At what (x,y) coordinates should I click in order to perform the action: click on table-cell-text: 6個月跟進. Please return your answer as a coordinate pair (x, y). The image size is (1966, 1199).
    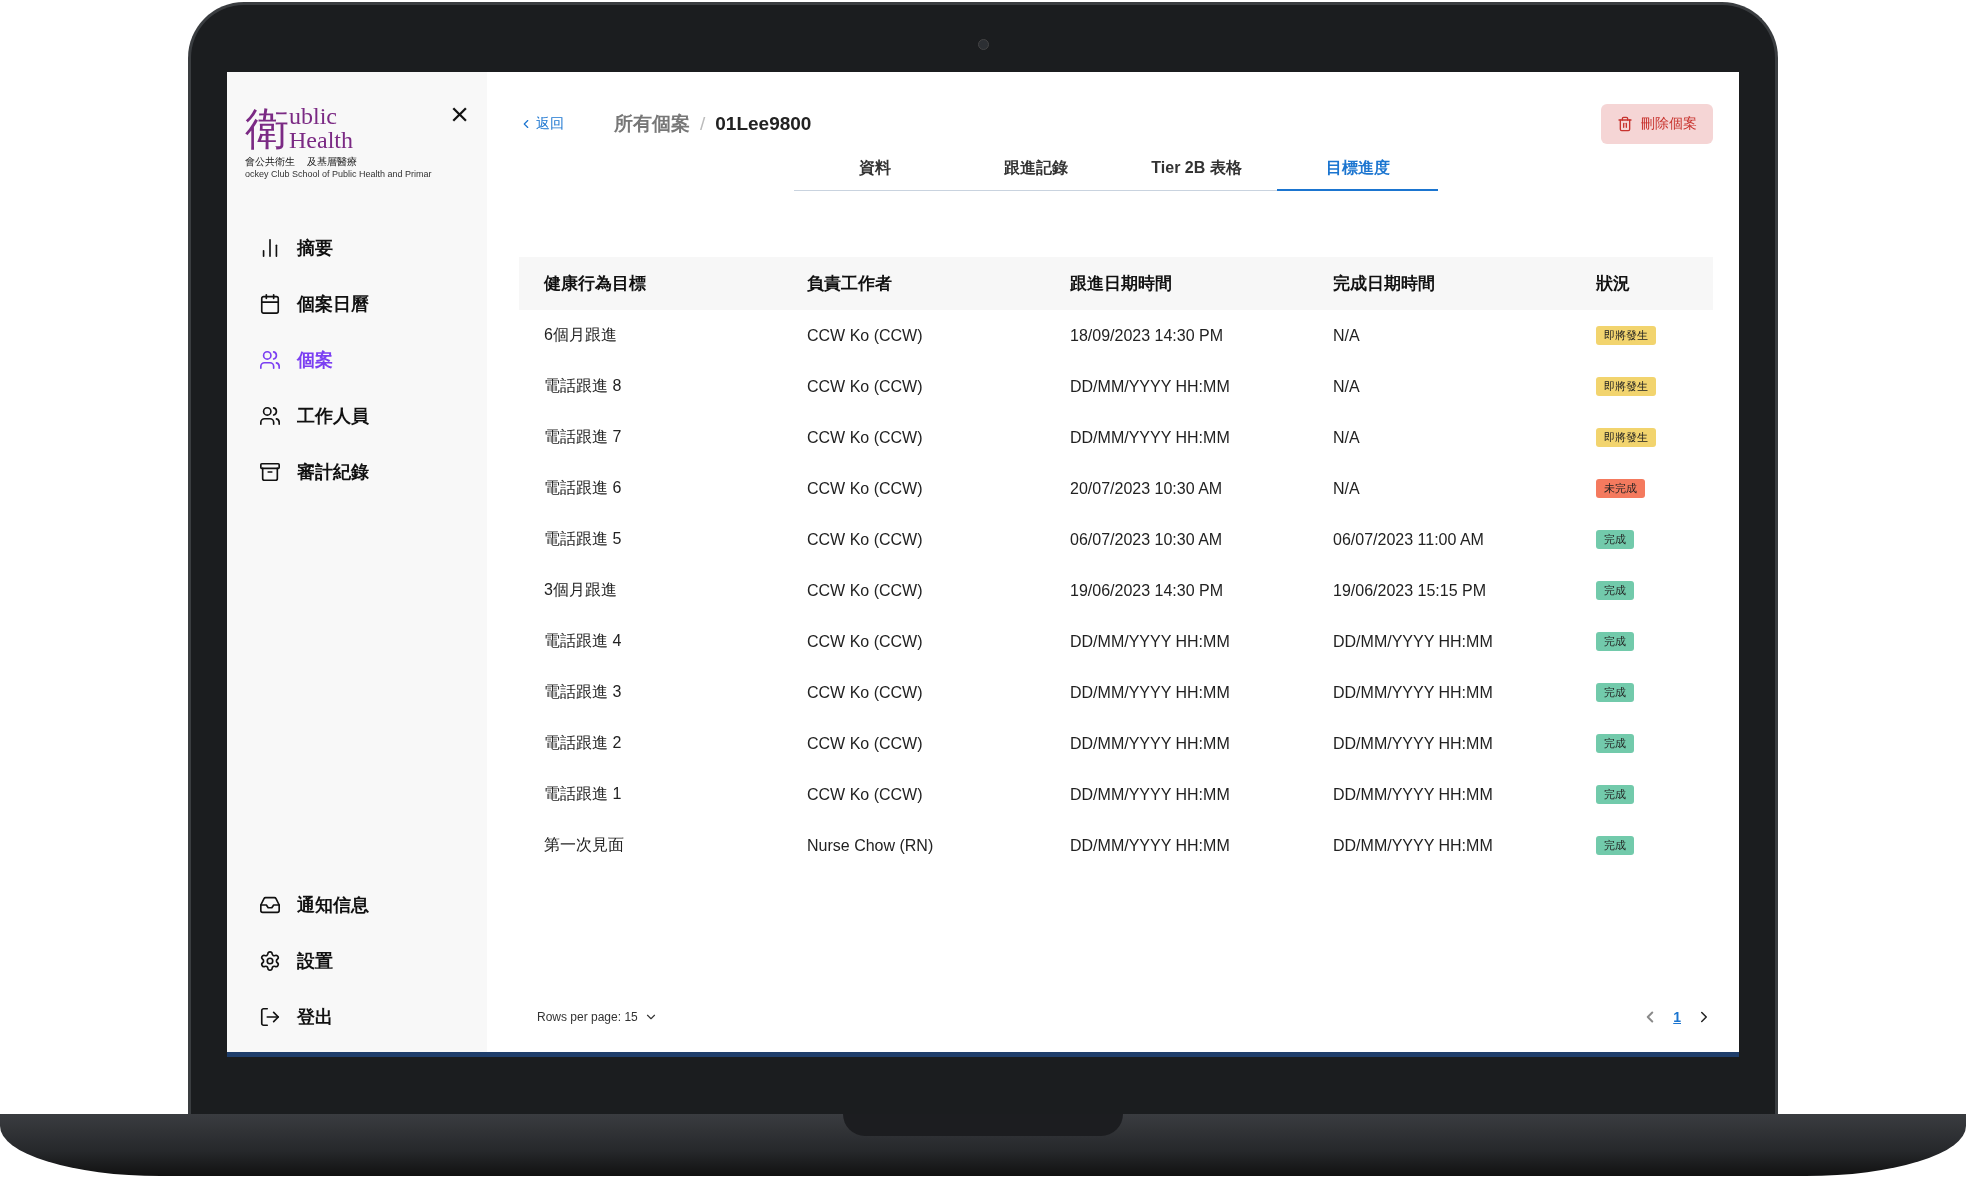
    Looking at the image, I should click on (581, 335).